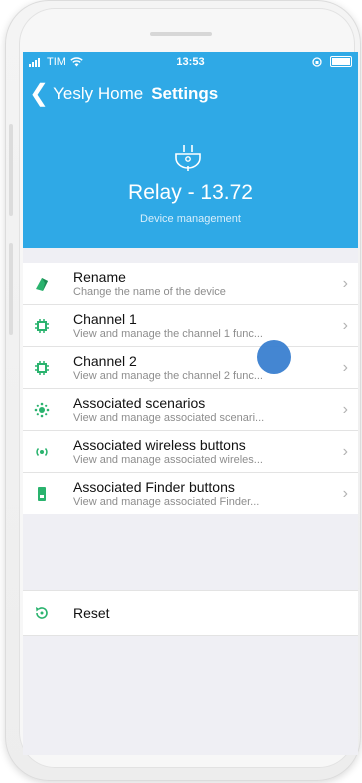  I want to click on back-button: Yesly Home, so click(98, 94).